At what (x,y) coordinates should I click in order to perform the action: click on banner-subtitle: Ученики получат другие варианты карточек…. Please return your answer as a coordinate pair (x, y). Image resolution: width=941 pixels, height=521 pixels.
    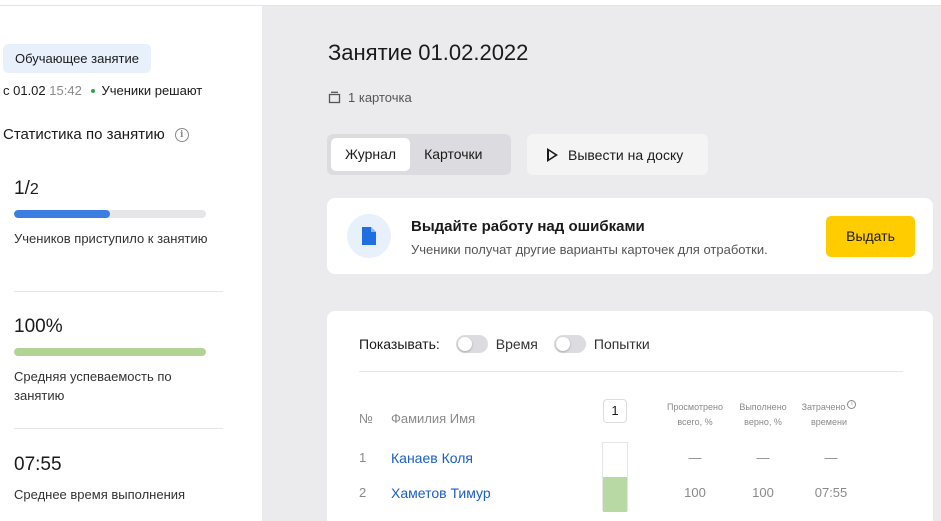
    Looking at the image, I should click on (589, 249).